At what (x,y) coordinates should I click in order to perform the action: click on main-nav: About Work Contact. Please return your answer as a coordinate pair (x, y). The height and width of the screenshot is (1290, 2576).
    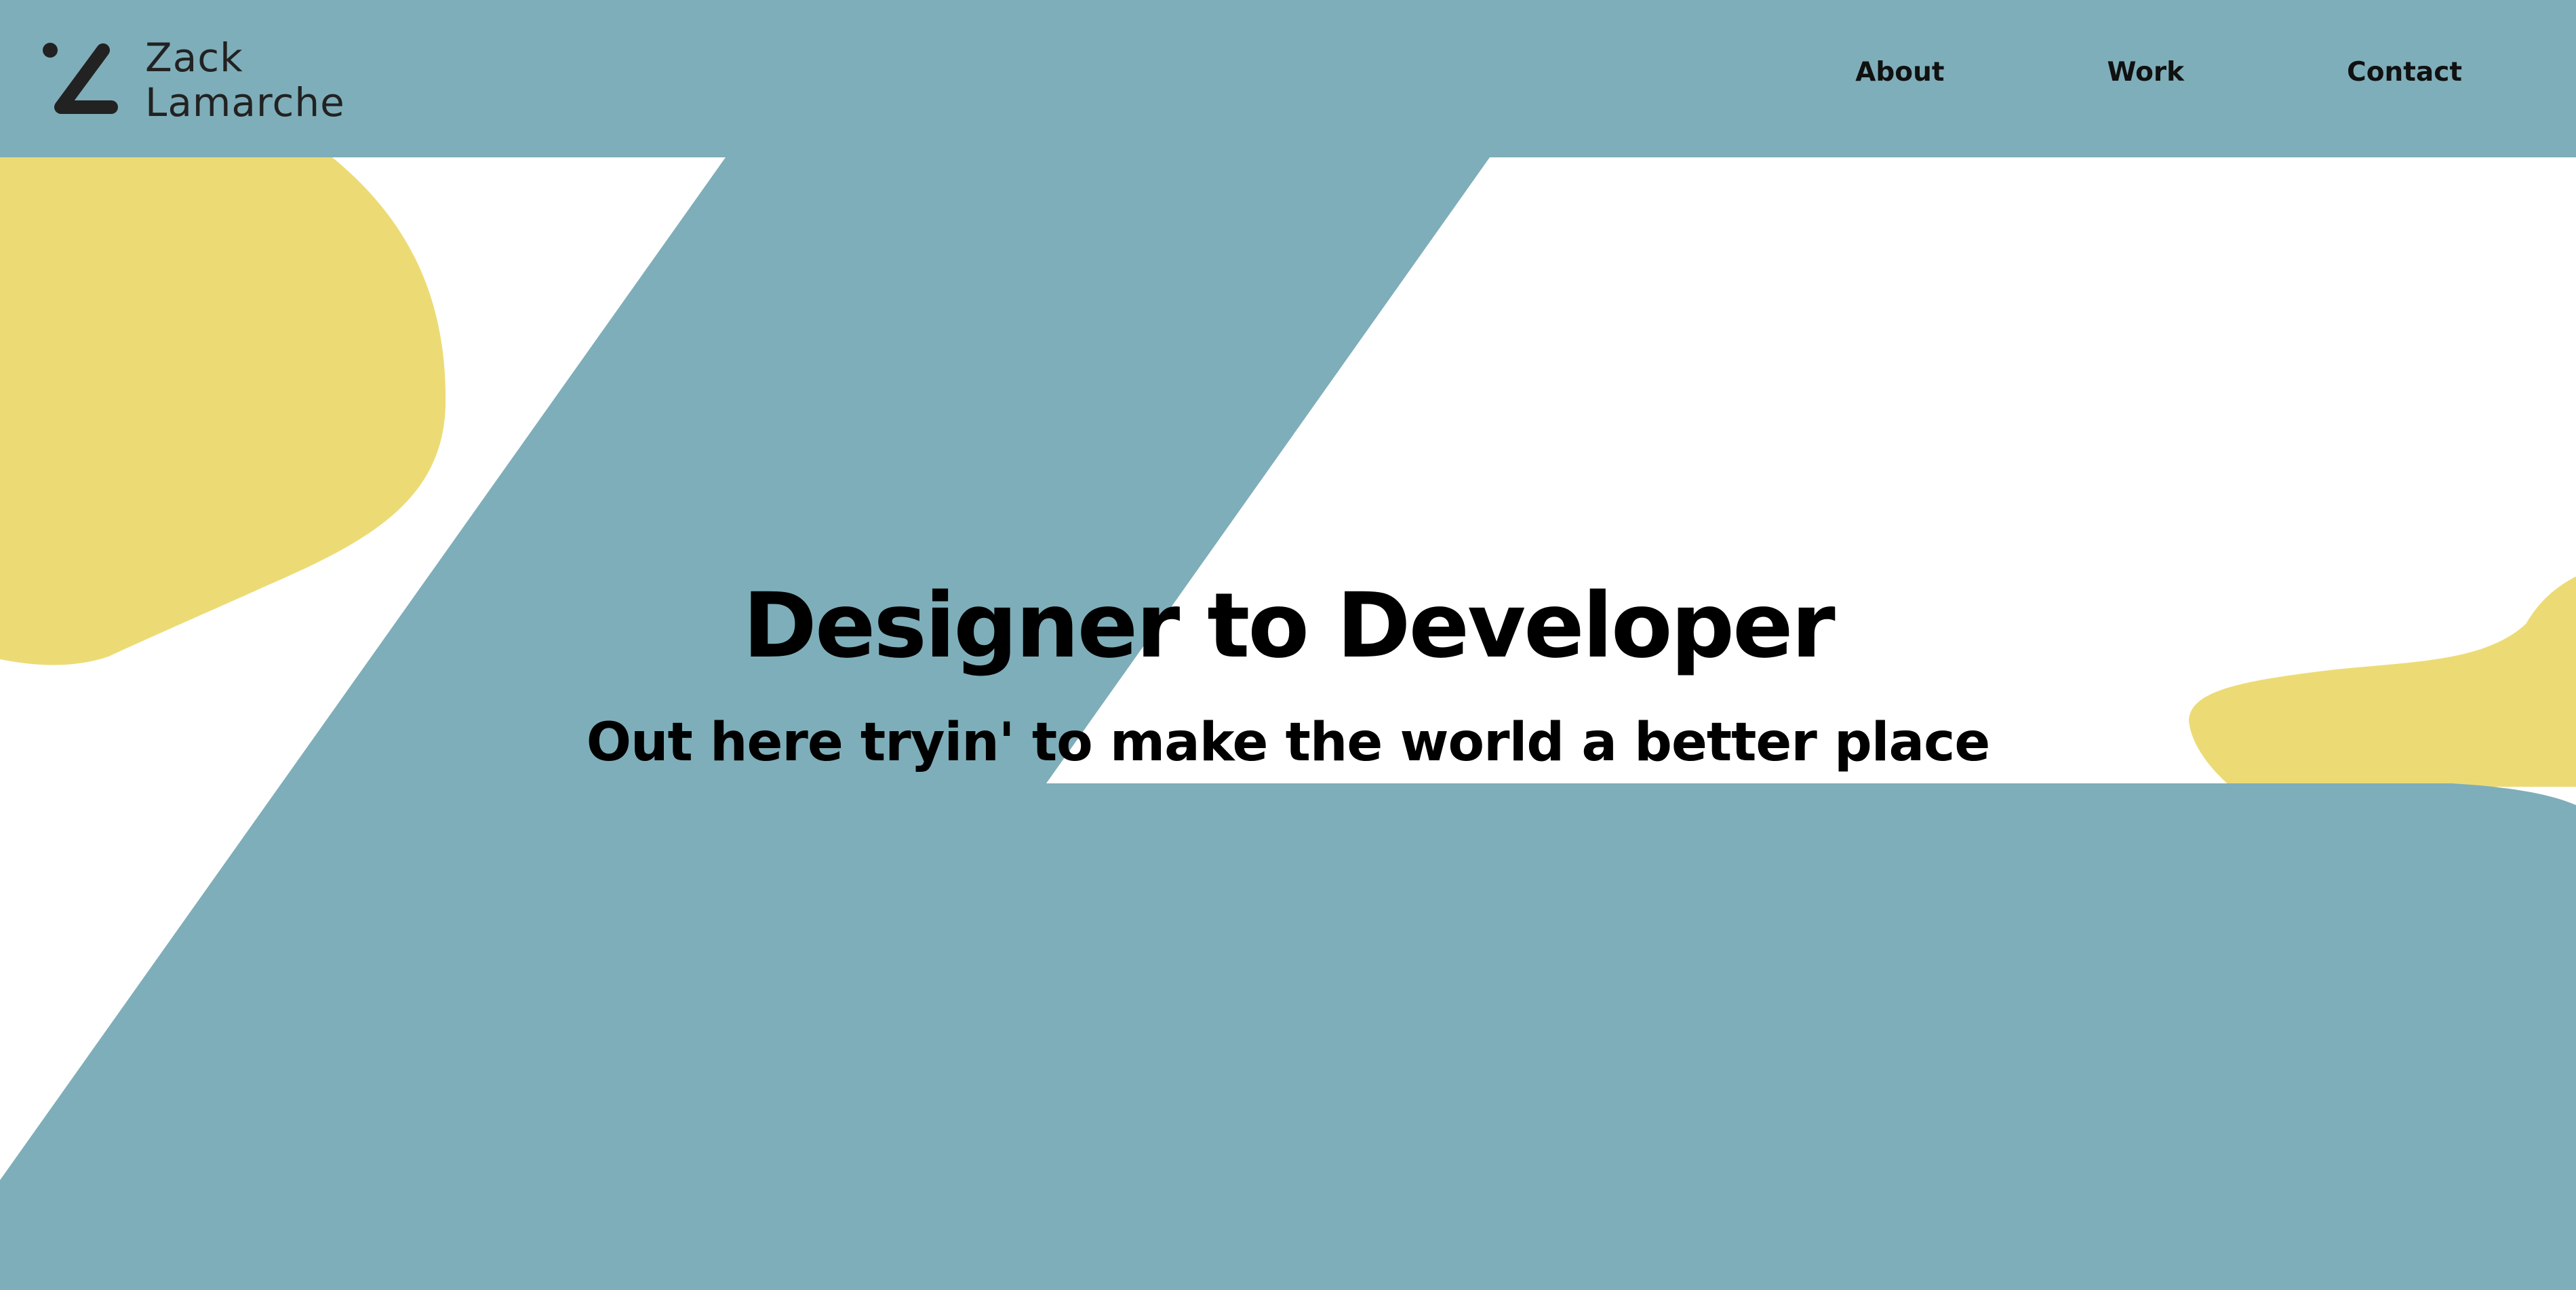
    Looking at the image, I should click on (2158, 72).